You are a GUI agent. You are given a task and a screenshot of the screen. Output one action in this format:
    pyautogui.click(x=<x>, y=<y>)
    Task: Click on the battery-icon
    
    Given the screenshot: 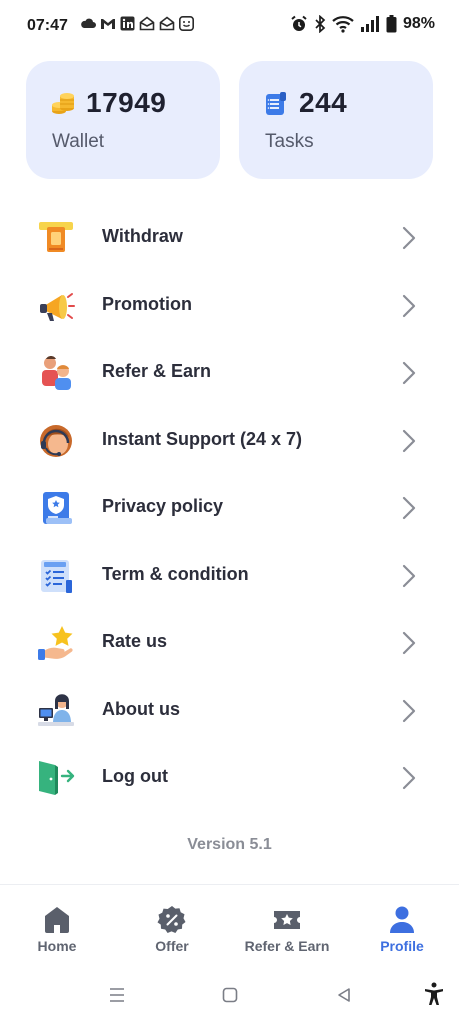 What is the action you would take?
    pyautogui.click(x=391, y=24)
    